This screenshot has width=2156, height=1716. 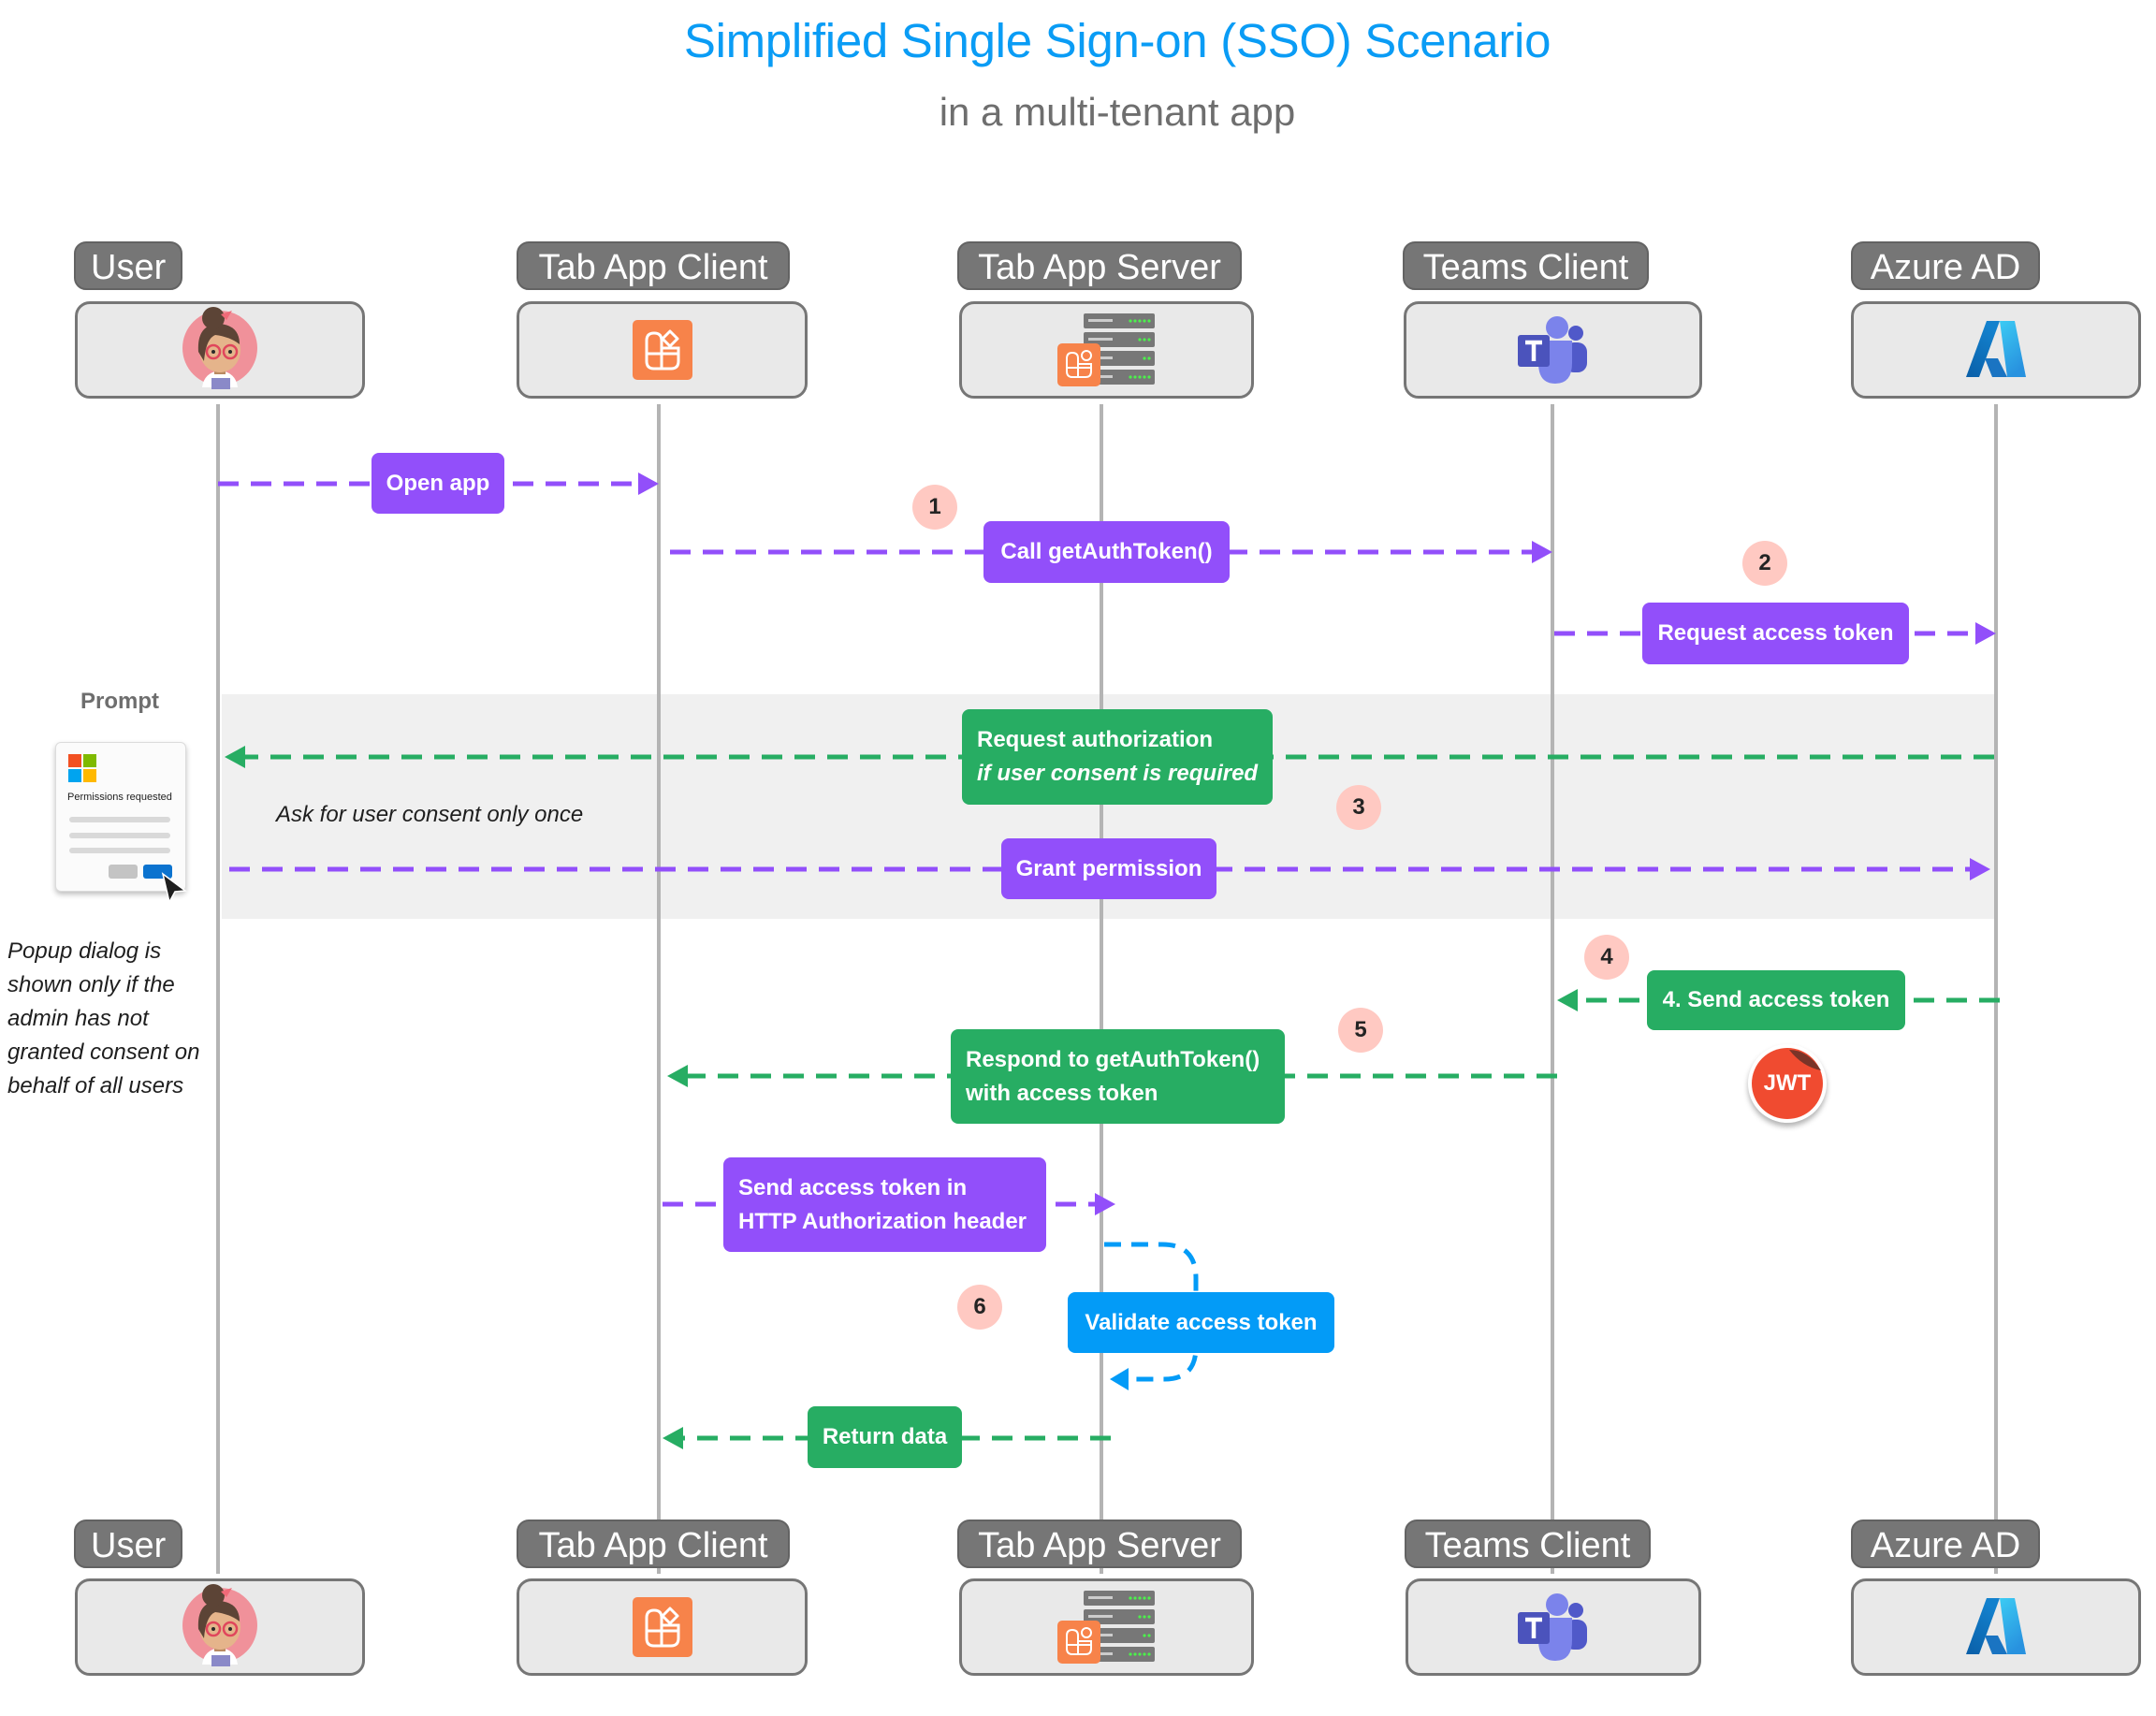 I want to click on actor-box-user, so click(x=220, y=350).